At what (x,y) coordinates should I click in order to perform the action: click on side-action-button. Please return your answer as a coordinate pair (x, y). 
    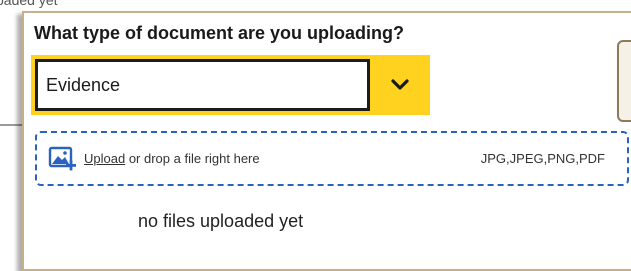
    Looking at the image, I should click on (624, 81).